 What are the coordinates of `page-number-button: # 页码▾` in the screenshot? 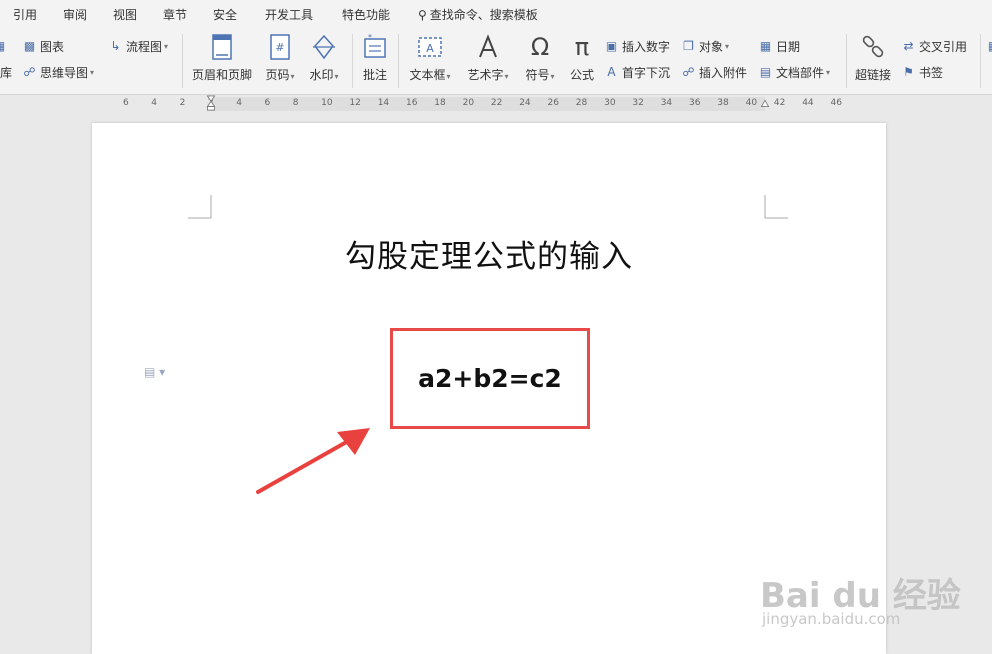 It's located at (280, 62).